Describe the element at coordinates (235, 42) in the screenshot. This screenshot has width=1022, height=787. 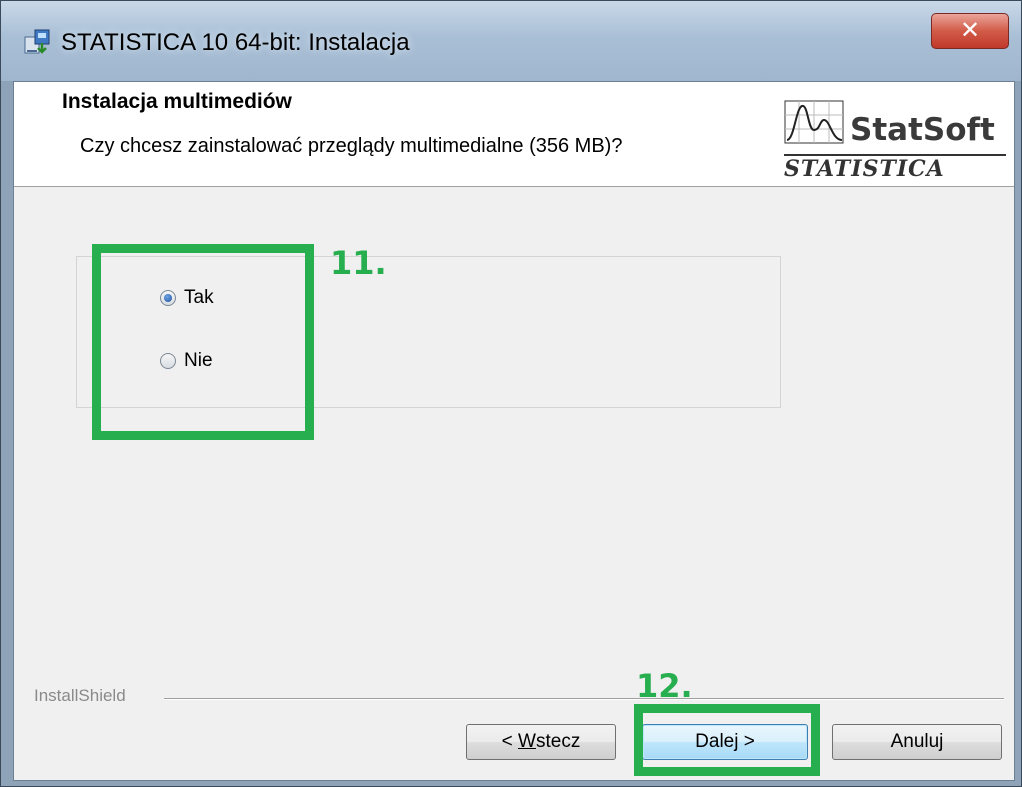
I see `window-title: STATISTICA 10 64-bit: Instalacja` at that location.